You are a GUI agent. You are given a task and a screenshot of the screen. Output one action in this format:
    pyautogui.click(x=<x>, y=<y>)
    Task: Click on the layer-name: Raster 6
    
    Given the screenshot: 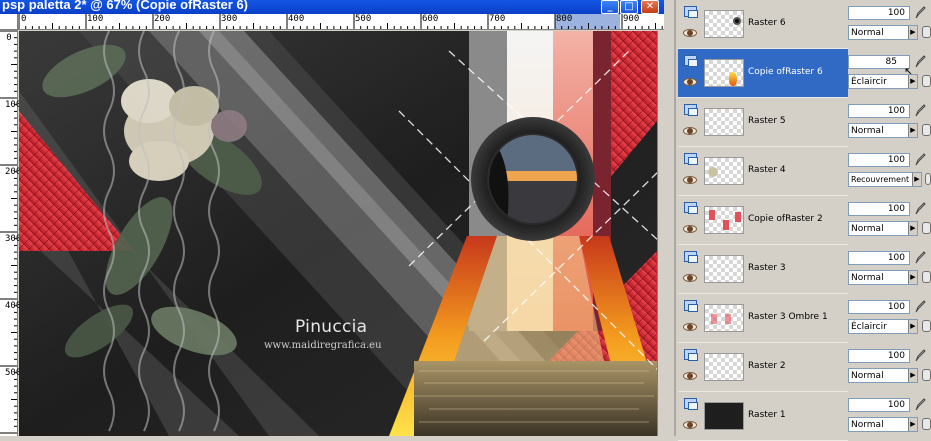 What is the action you would take?
    pyautogui.click(x=767, y=23)
    